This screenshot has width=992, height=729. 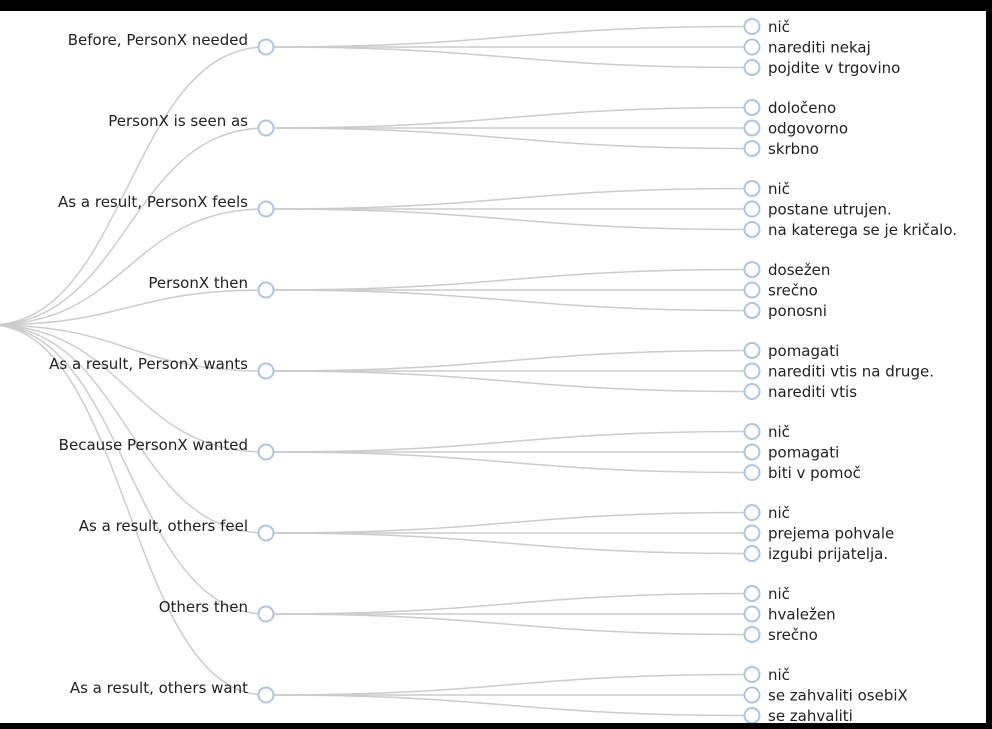 I want to click on category-label: As a result, others want, so click(x=159, y=688).